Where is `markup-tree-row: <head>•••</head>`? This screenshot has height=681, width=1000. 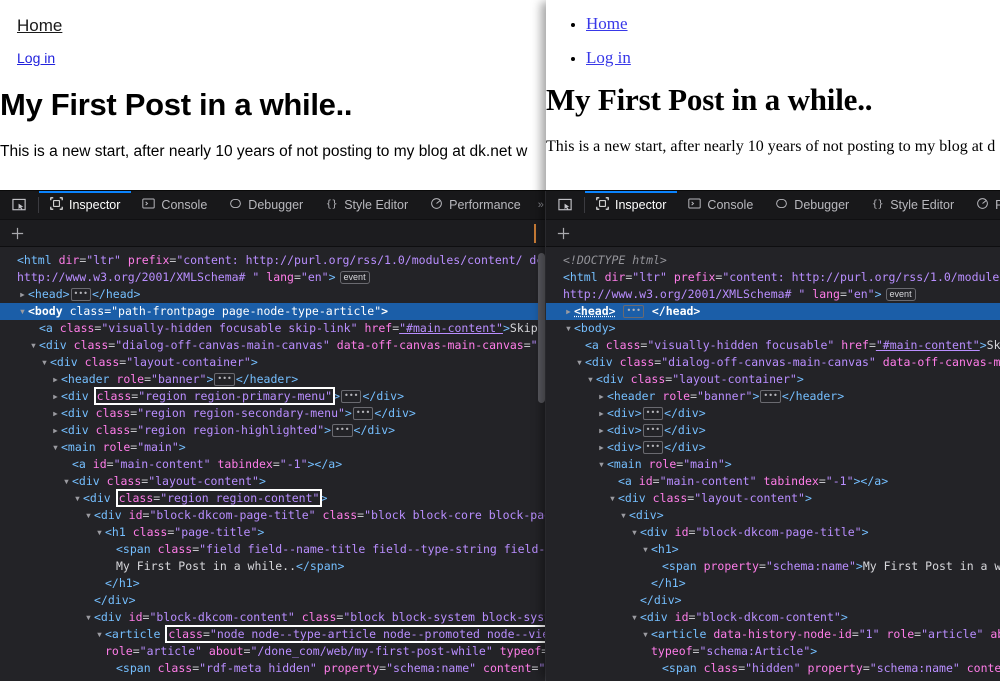 markup-tree-row: <head>•••</head> is located at coordinates (273, 294).